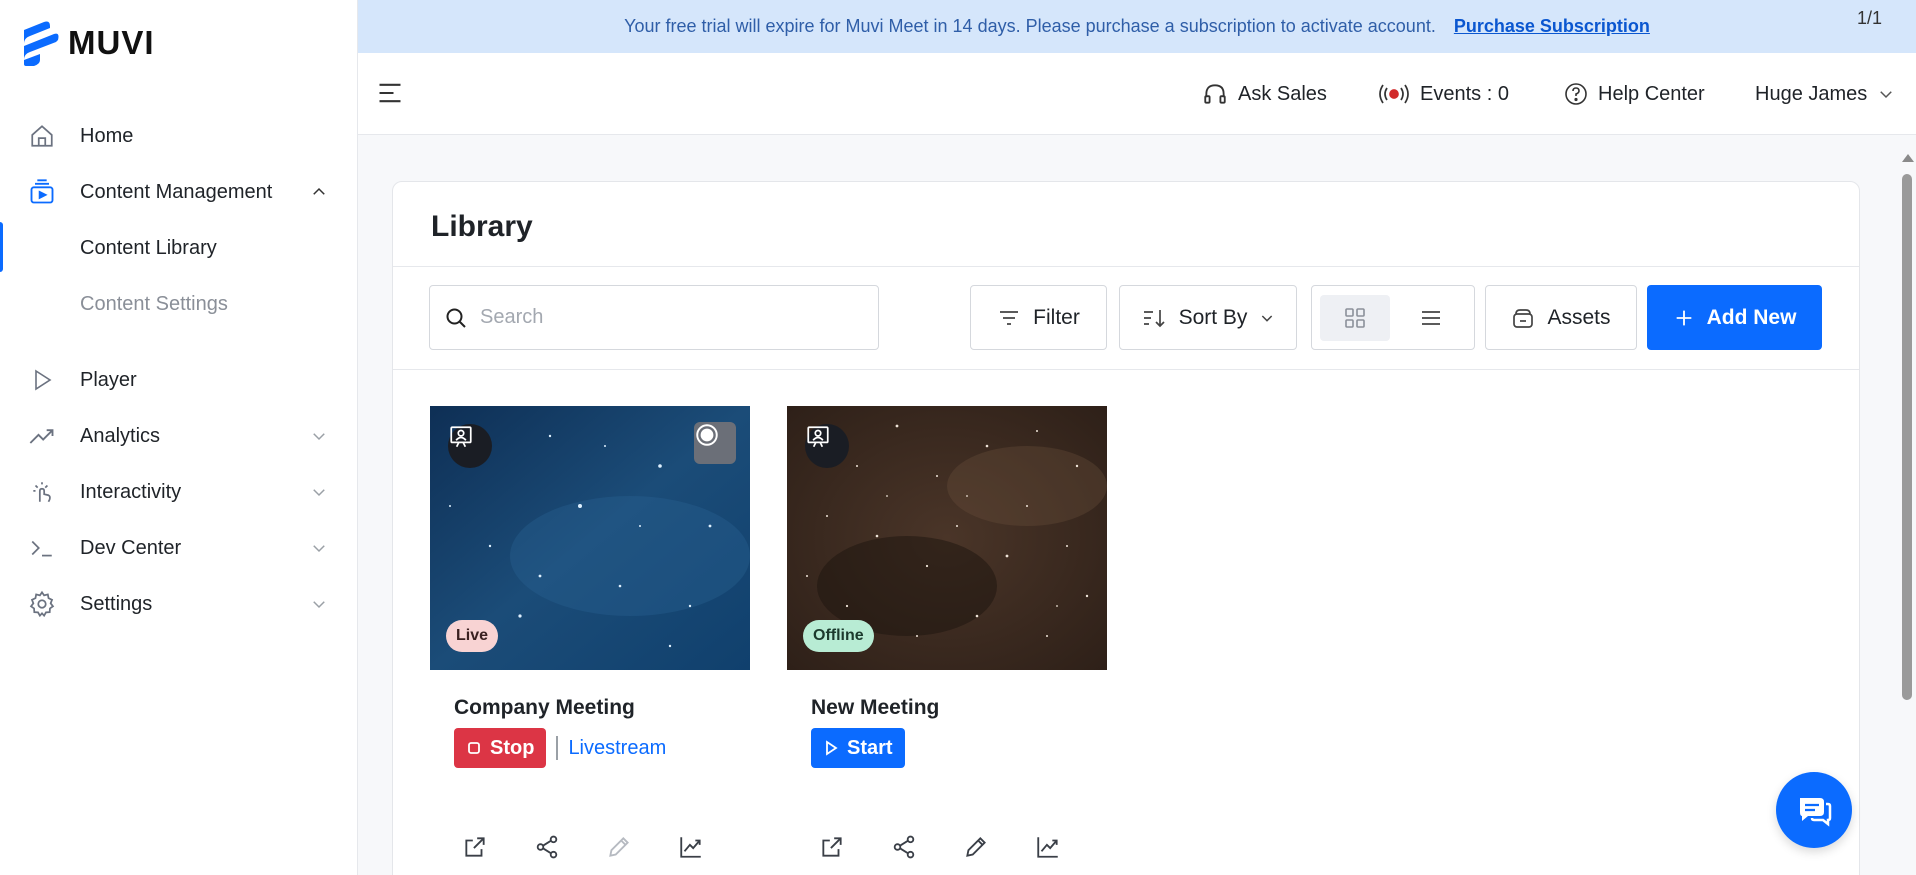 This screenshot has height=875, width=1916. Describe the element at coordinates (875, 708) in the screenshot. I see `tile-title: New Meeting` at that location.